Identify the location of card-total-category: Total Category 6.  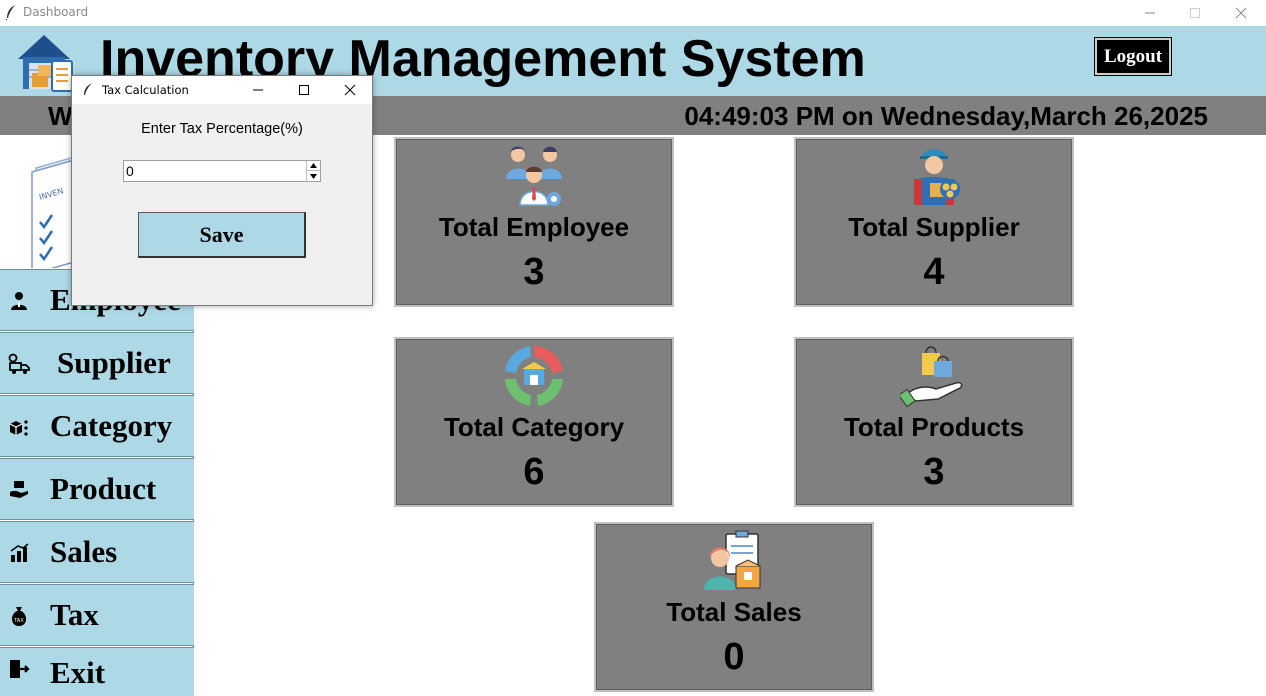
(534, 422).